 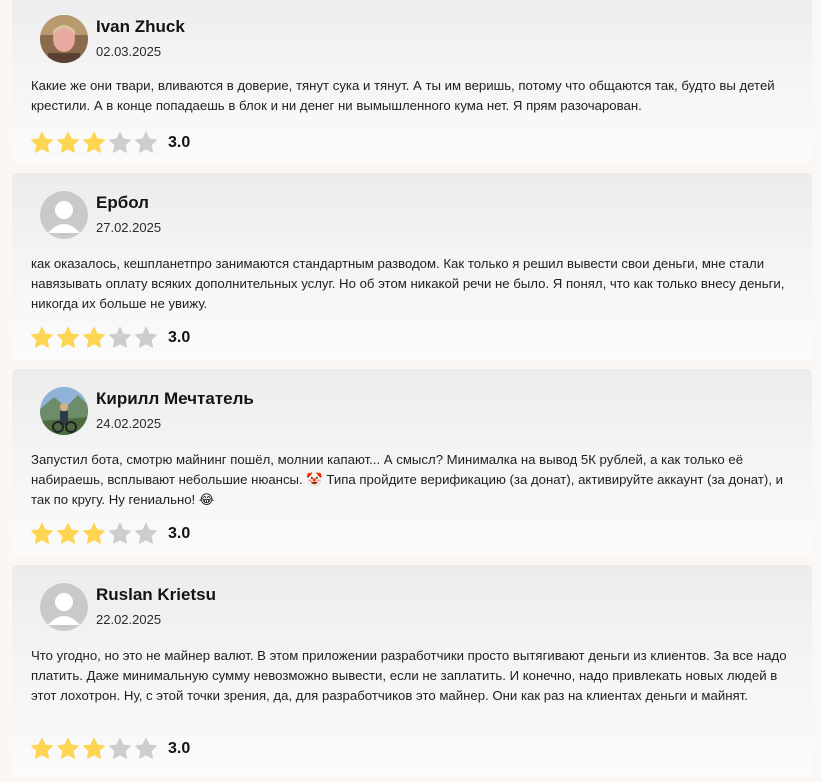 What do you see at coordinates (122, 202) in the screenshot?
I see `review-author: Ербол` at bounding box center [122, 202].